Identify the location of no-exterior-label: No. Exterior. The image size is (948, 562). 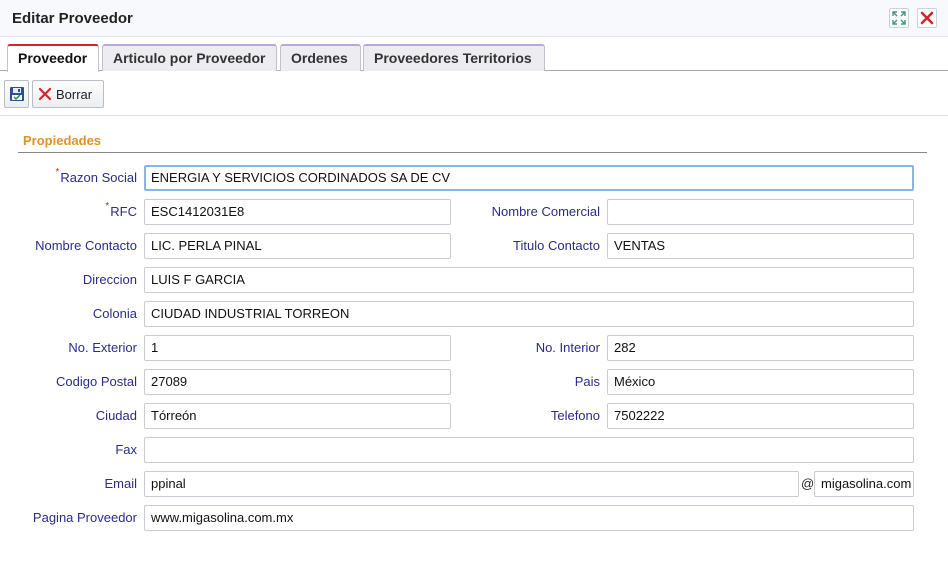
(102, 347).